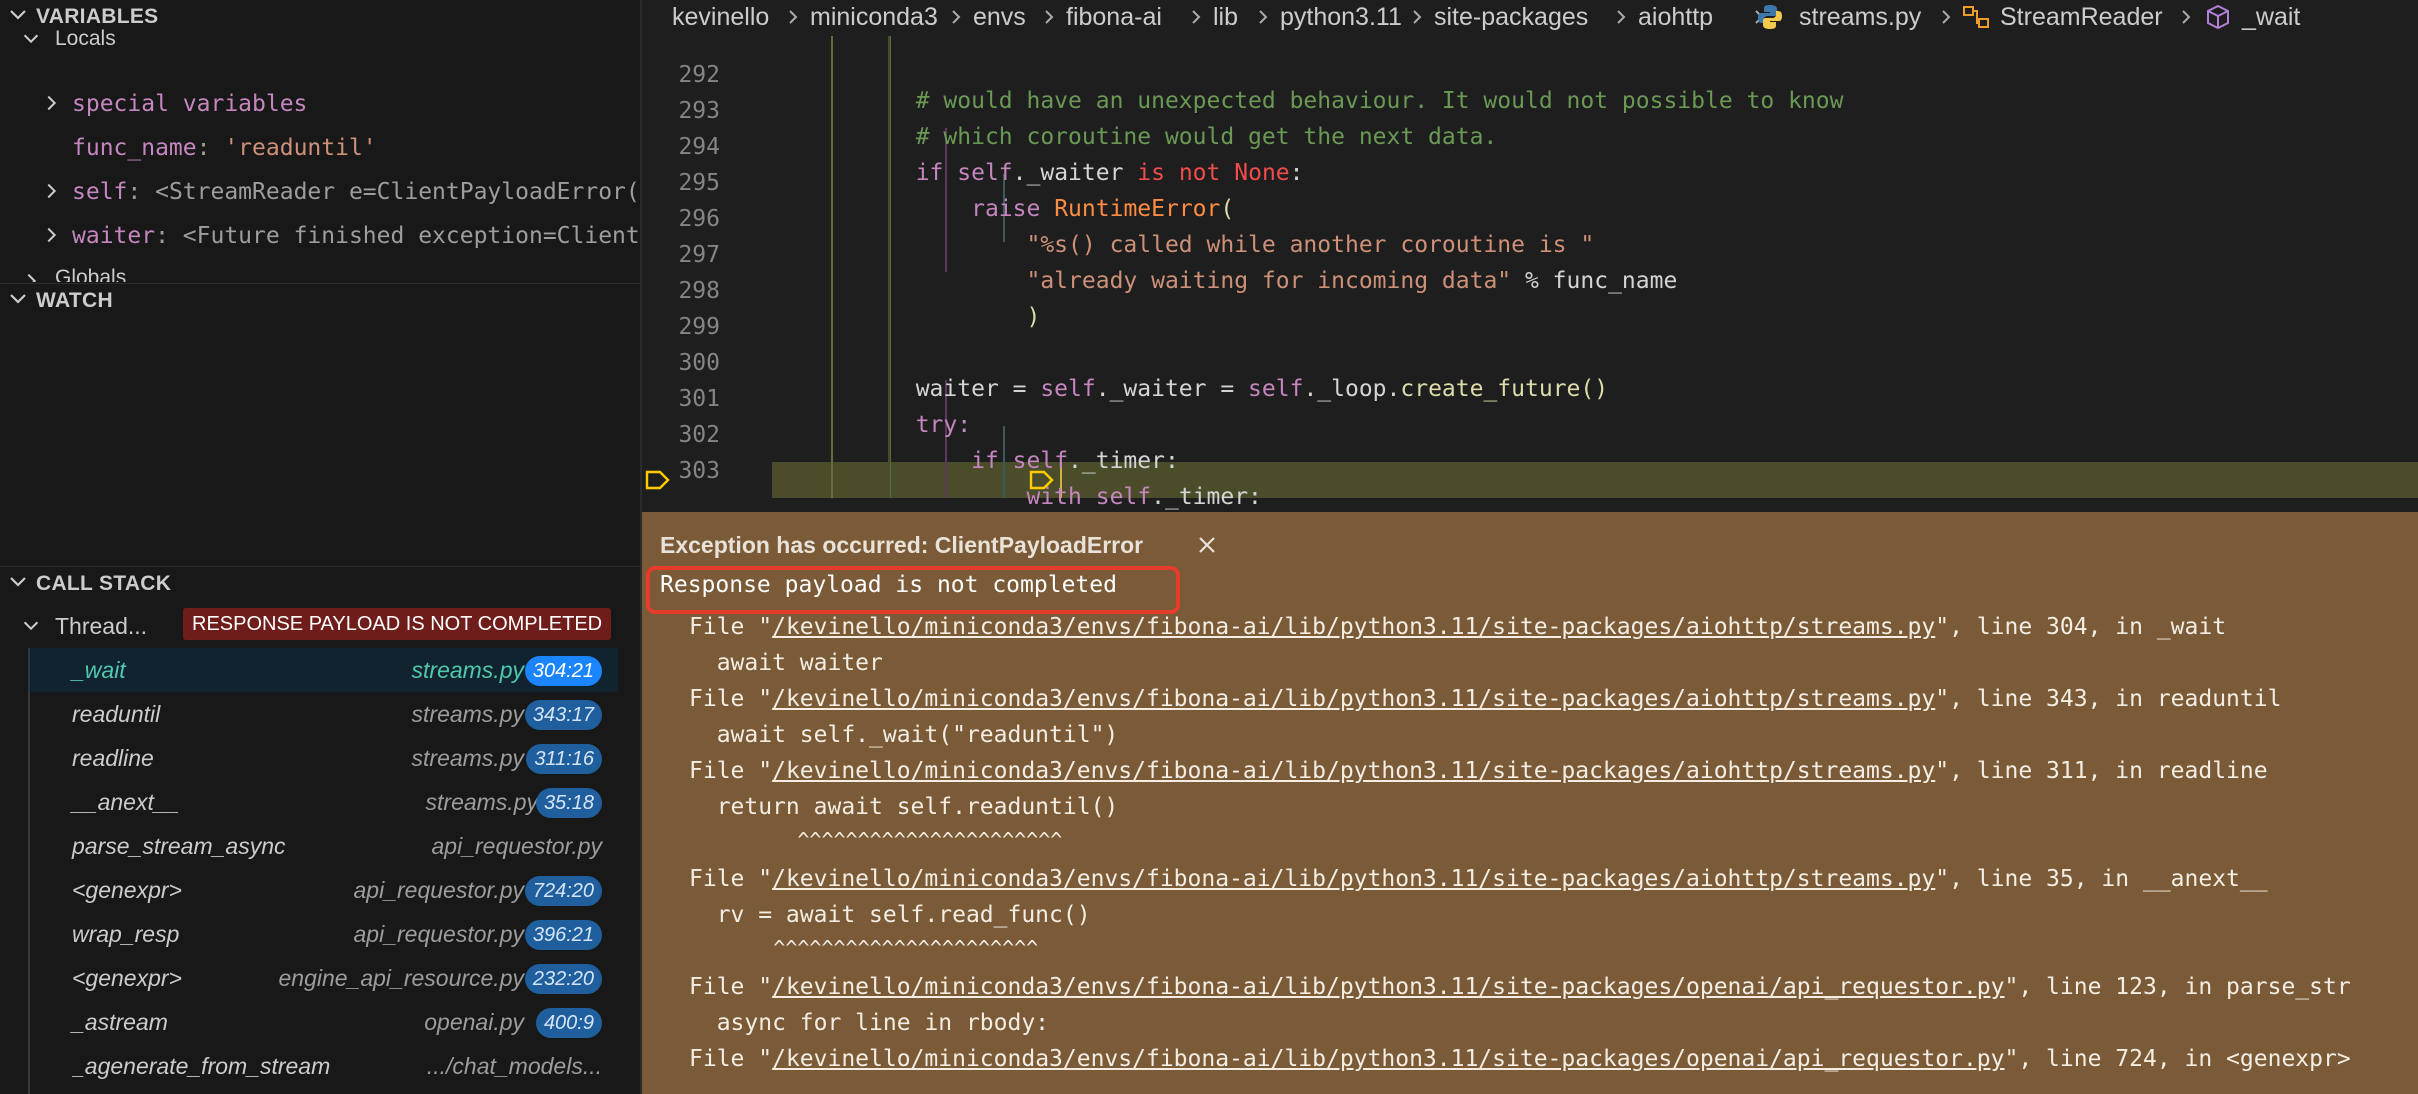  Describe the element at coordinates (323, 846) in the screenshot. I see `stack-frame: parse_stream_async api_requestor.py` at that location.